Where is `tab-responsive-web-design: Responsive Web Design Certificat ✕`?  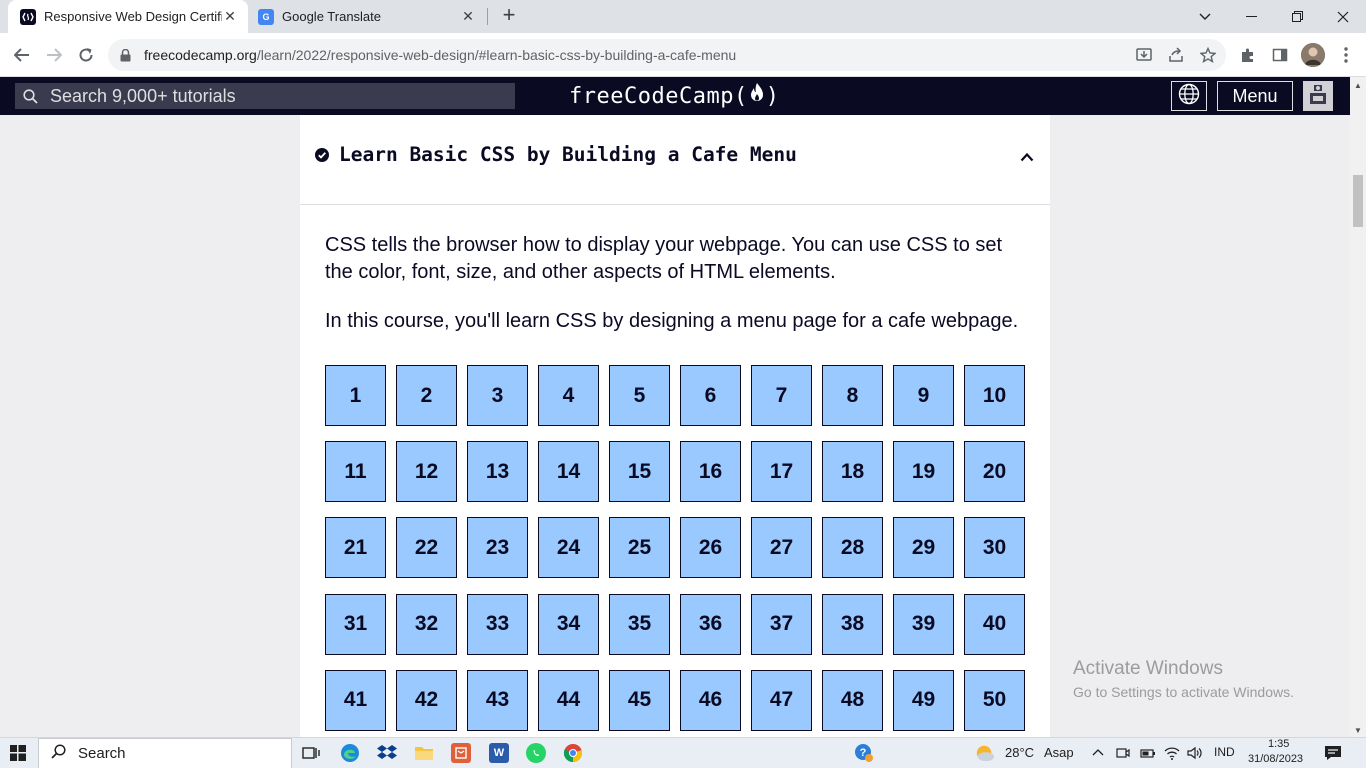 tab-responsive-web-design: Responsive Web Design Certificat ✕ is located at coordinates (128, 16).